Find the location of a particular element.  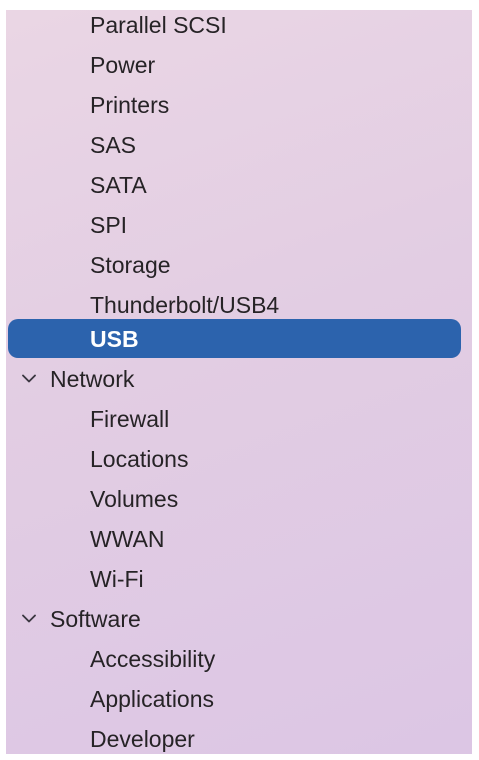

selection-highlight is located at coordinates (234, 338).